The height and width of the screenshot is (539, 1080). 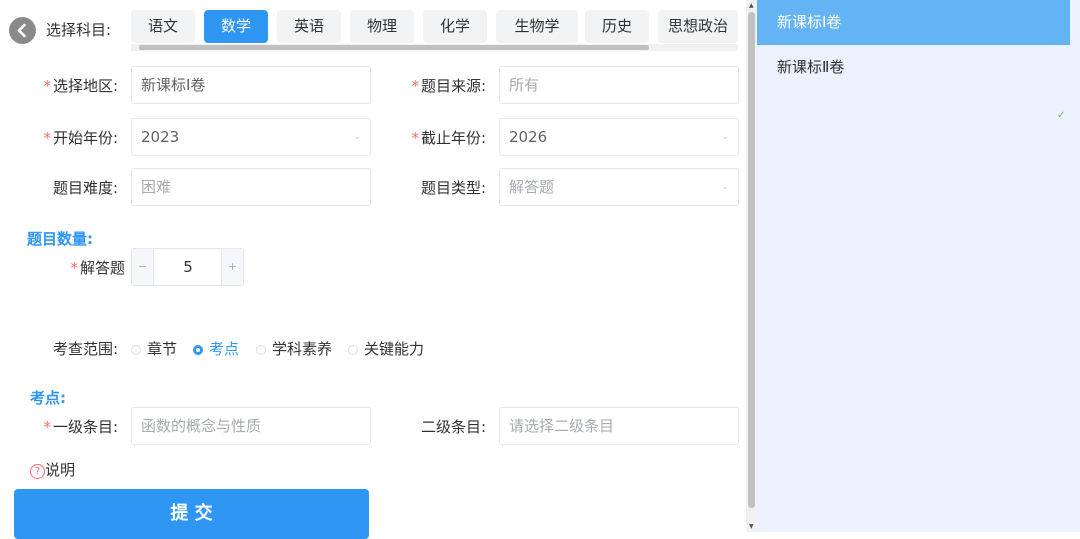 What do you see at coordinates (619, 85) in the screenshot?
I see `source-field: 所有` at bounding box center [619, 85].